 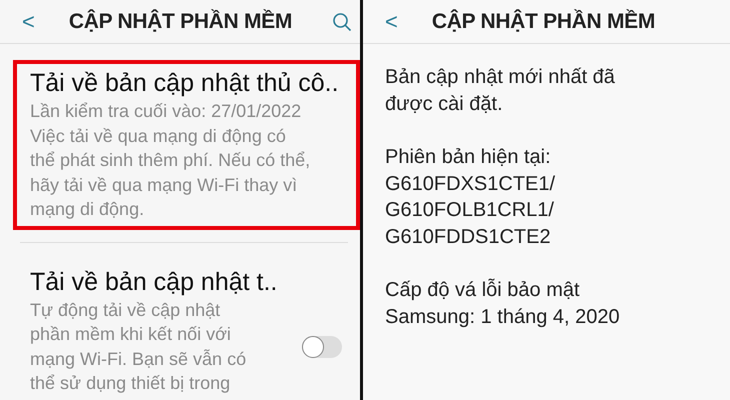 What do you see at coordinates (470, 197) in the screenshot?
I see `info-text: Phiên bản hiện tại: G610FDXS1CTE1/ G610FOLB1CRL1/ G610FDDS1CTE2` at bounding box center [470, 197].